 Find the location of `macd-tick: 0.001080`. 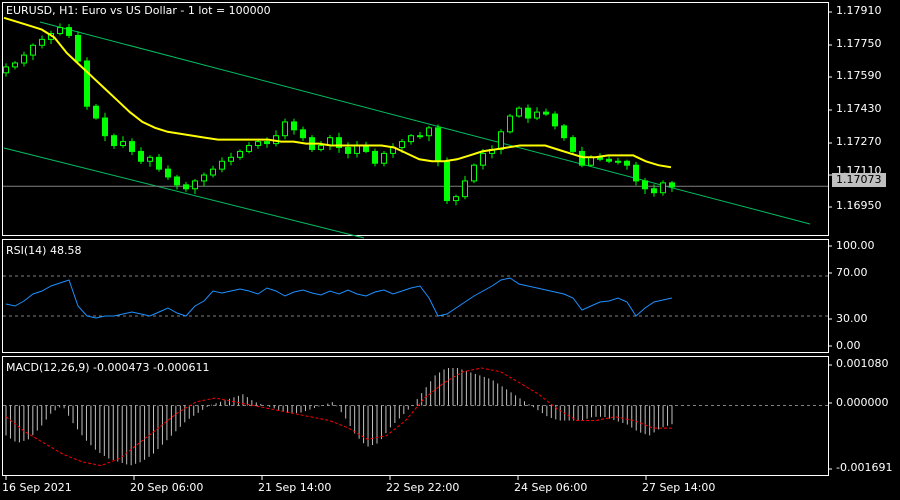

macd-tick: 0.001080 is located at coordinates (862, 363).